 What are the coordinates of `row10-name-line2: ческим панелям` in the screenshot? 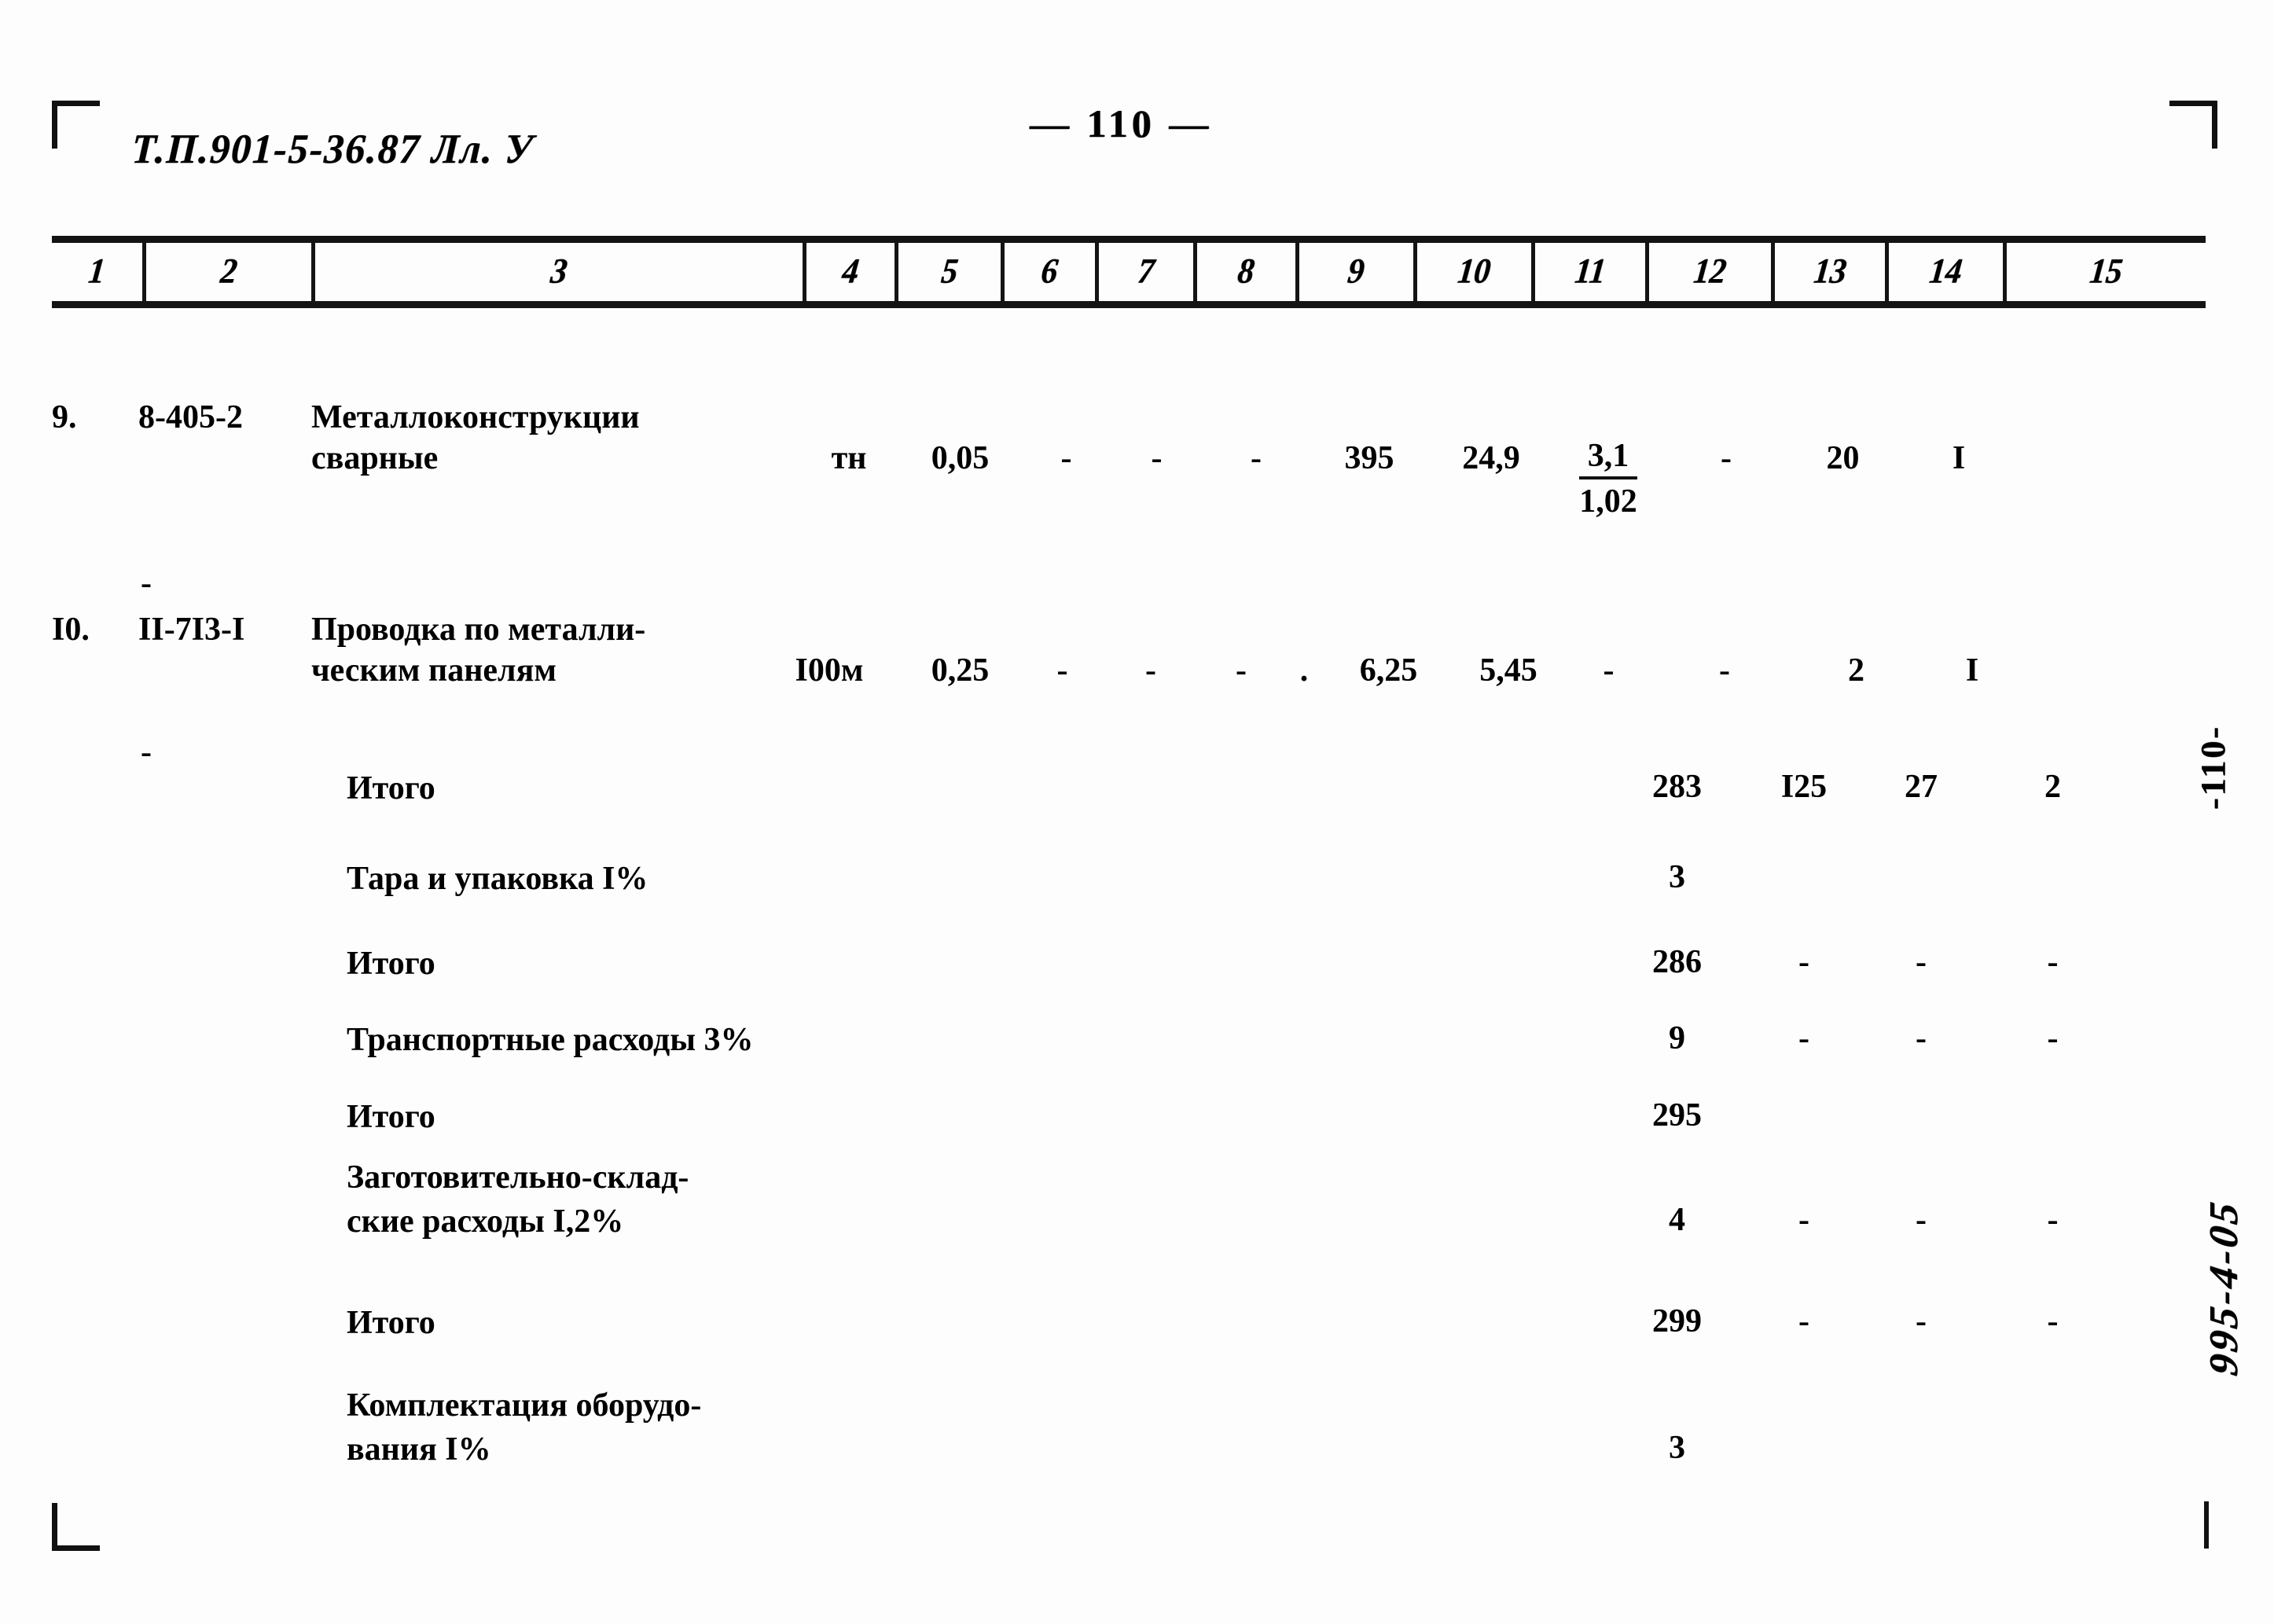 It's located at (434, 670).